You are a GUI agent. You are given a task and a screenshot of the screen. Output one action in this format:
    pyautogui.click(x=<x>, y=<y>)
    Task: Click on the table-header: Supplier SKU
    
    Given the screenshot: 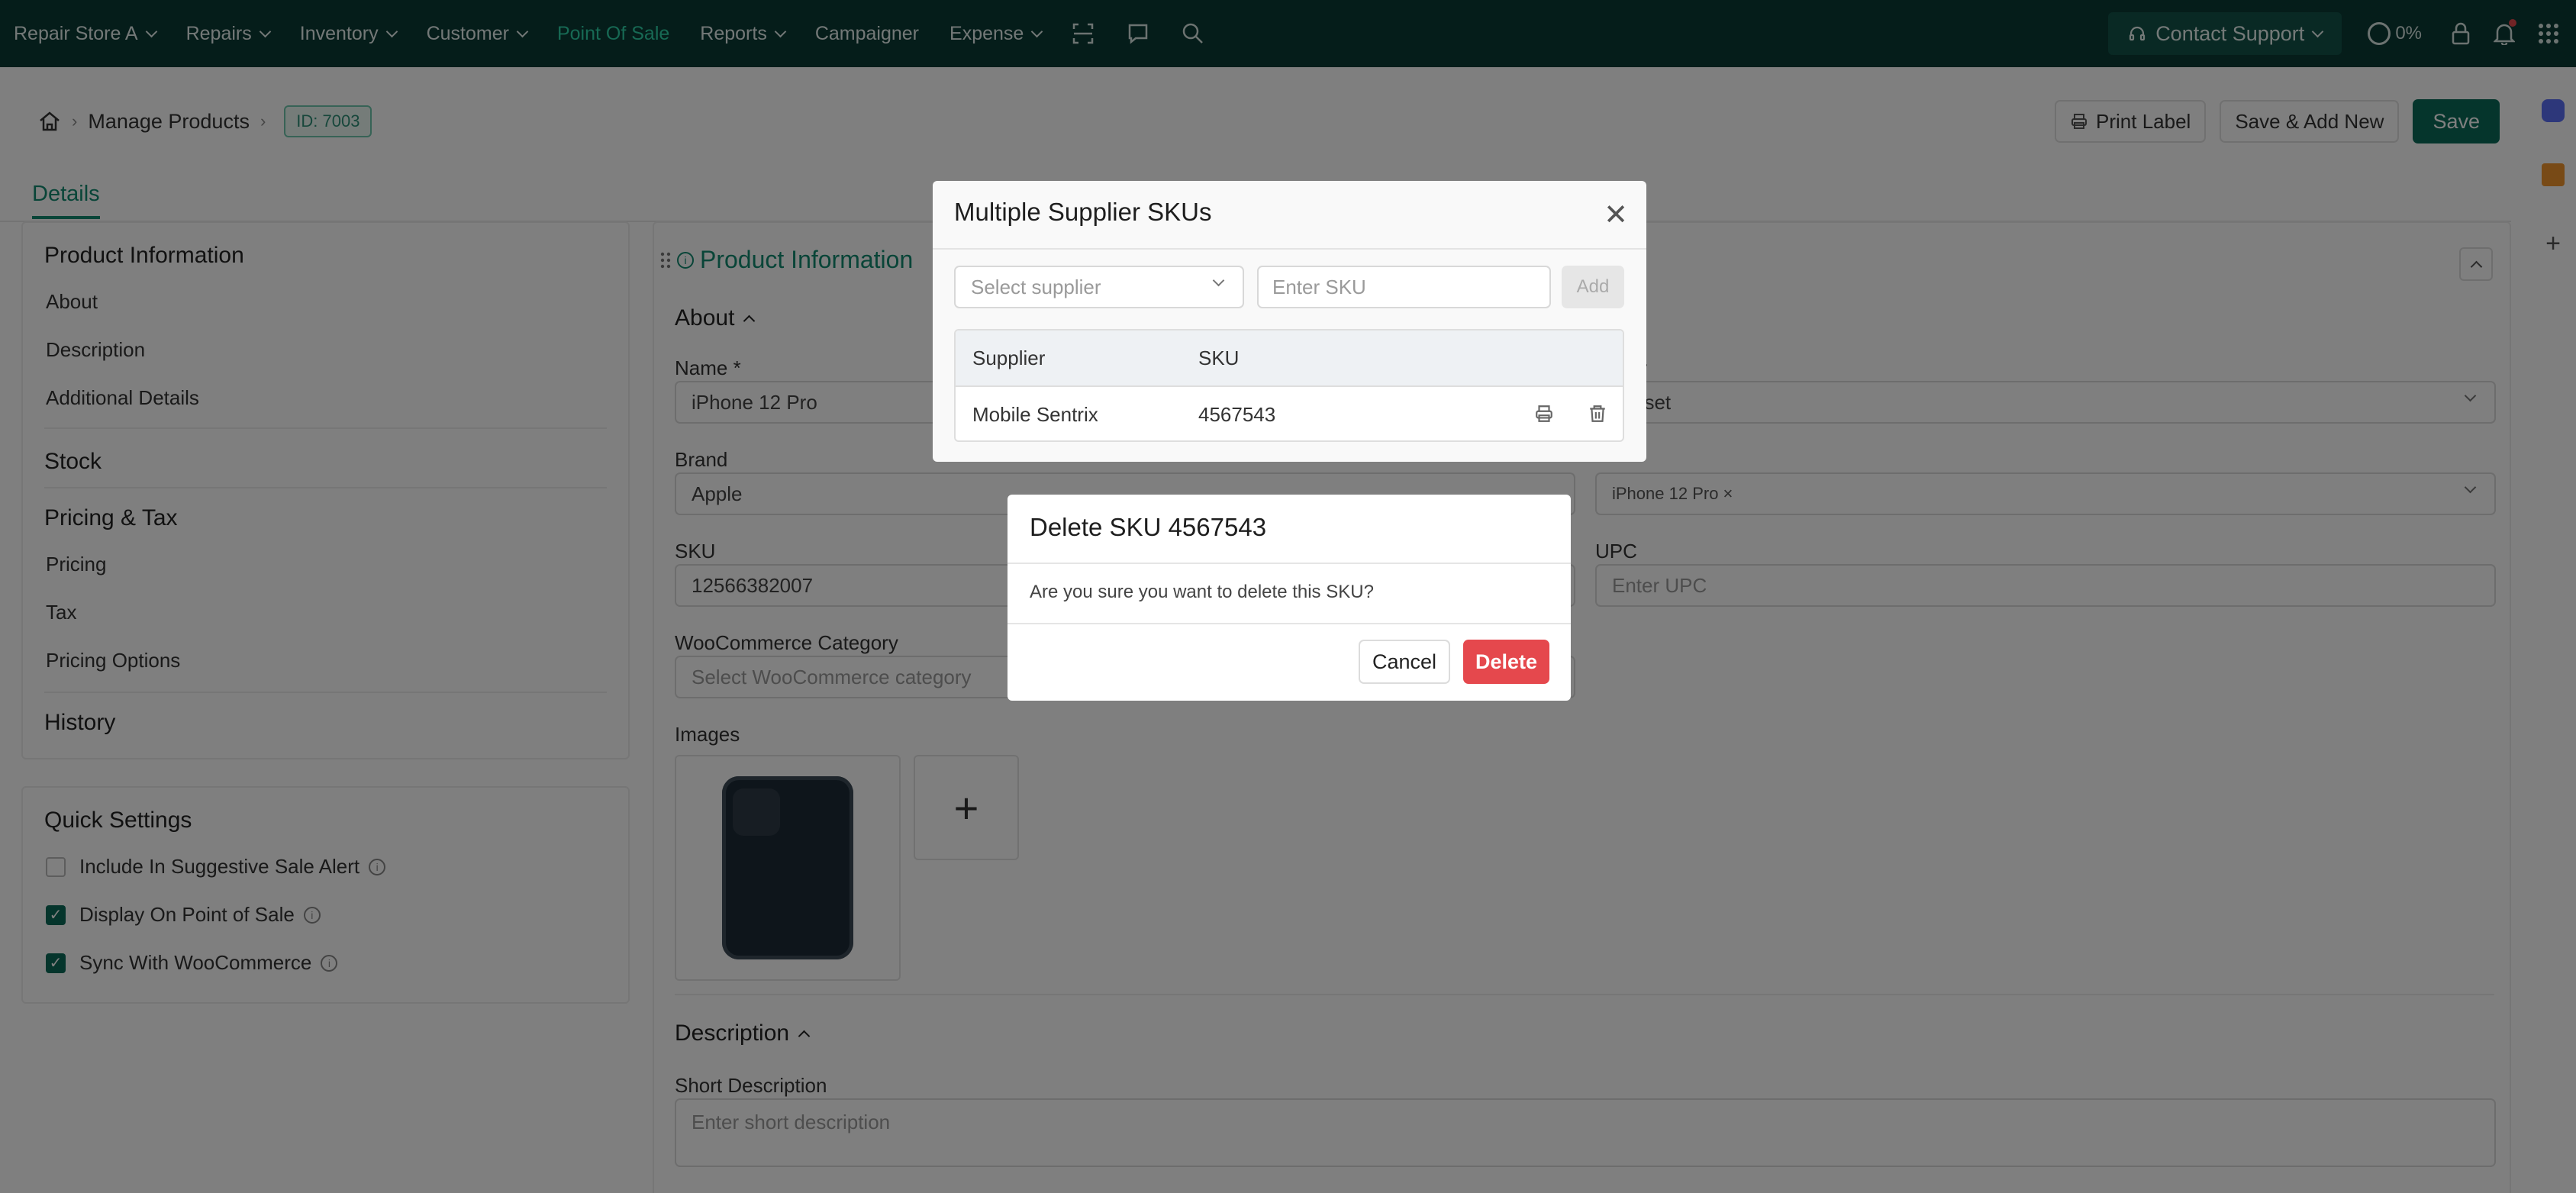 What is the action you would take?
    pyautogui.click(x=1289, y=358)
    